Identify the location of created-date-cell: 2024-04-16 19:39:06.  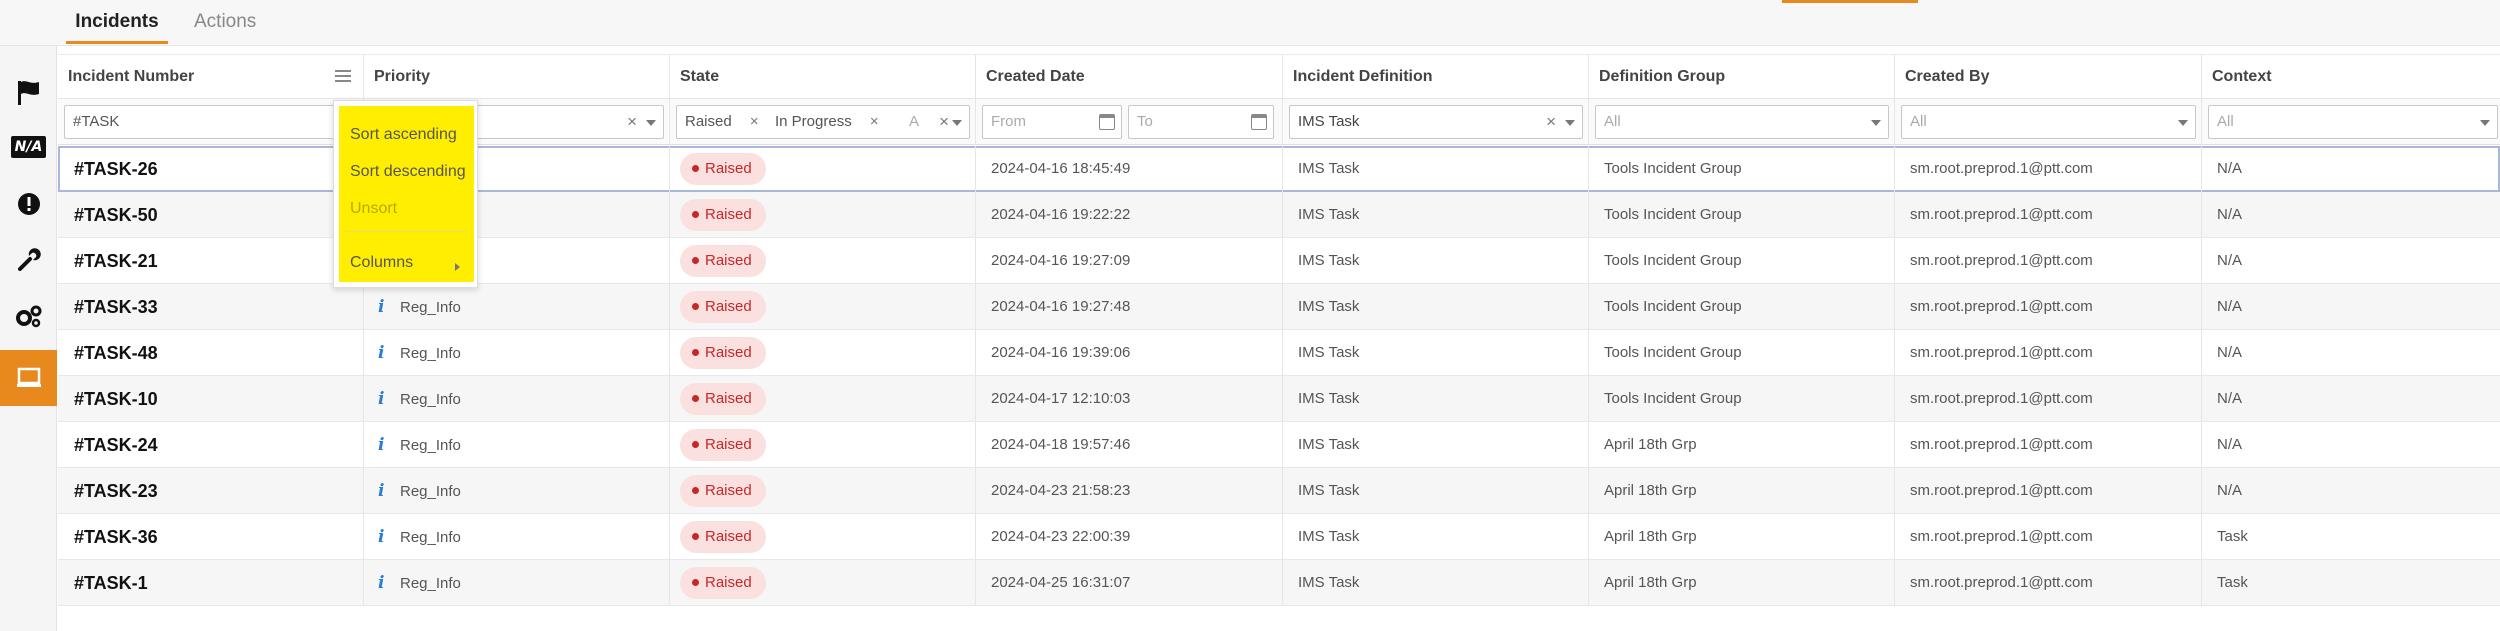
(1129, 353).